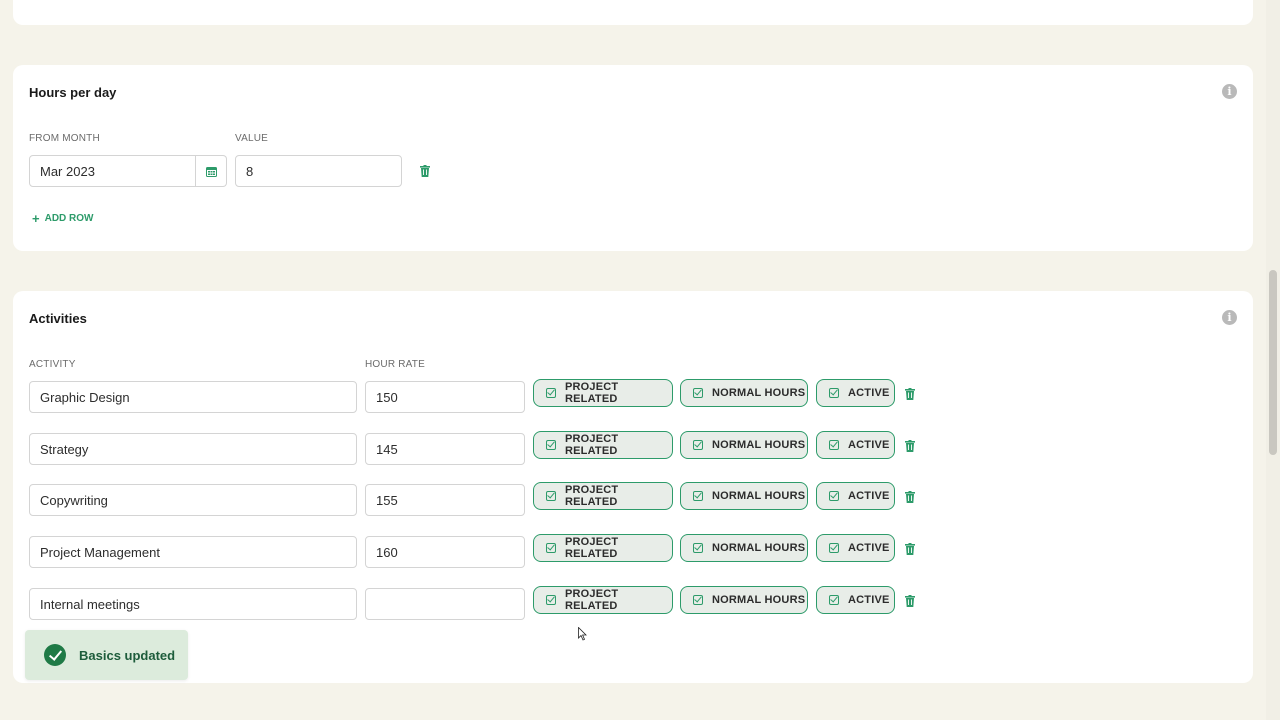 Image resolution: width=1280 pixels, height=720 pixels. I want to click on hour-rate-label: HOUR RATE, so click(395, 364).